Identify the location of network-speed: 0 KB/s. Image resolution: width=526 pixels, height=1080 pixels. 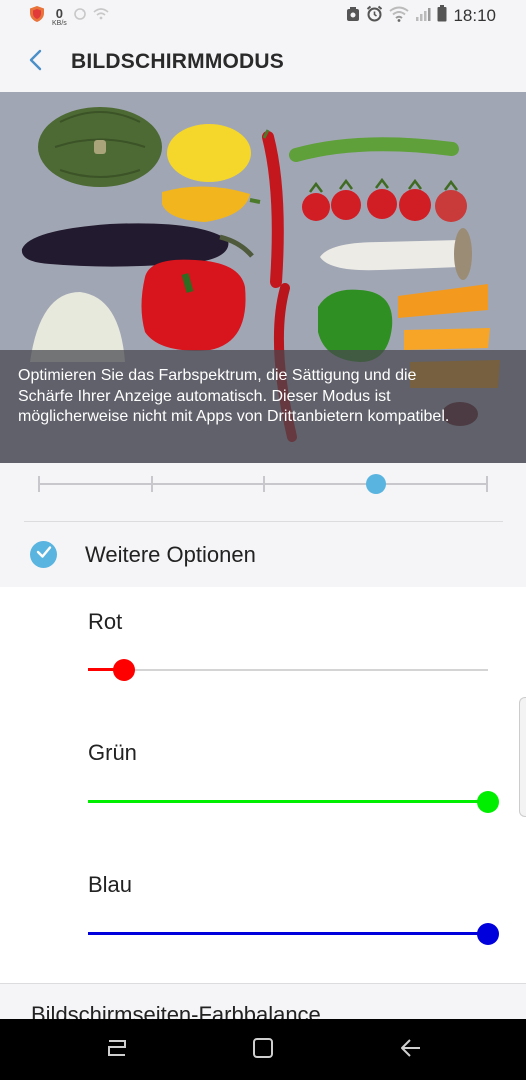
(59, 17).